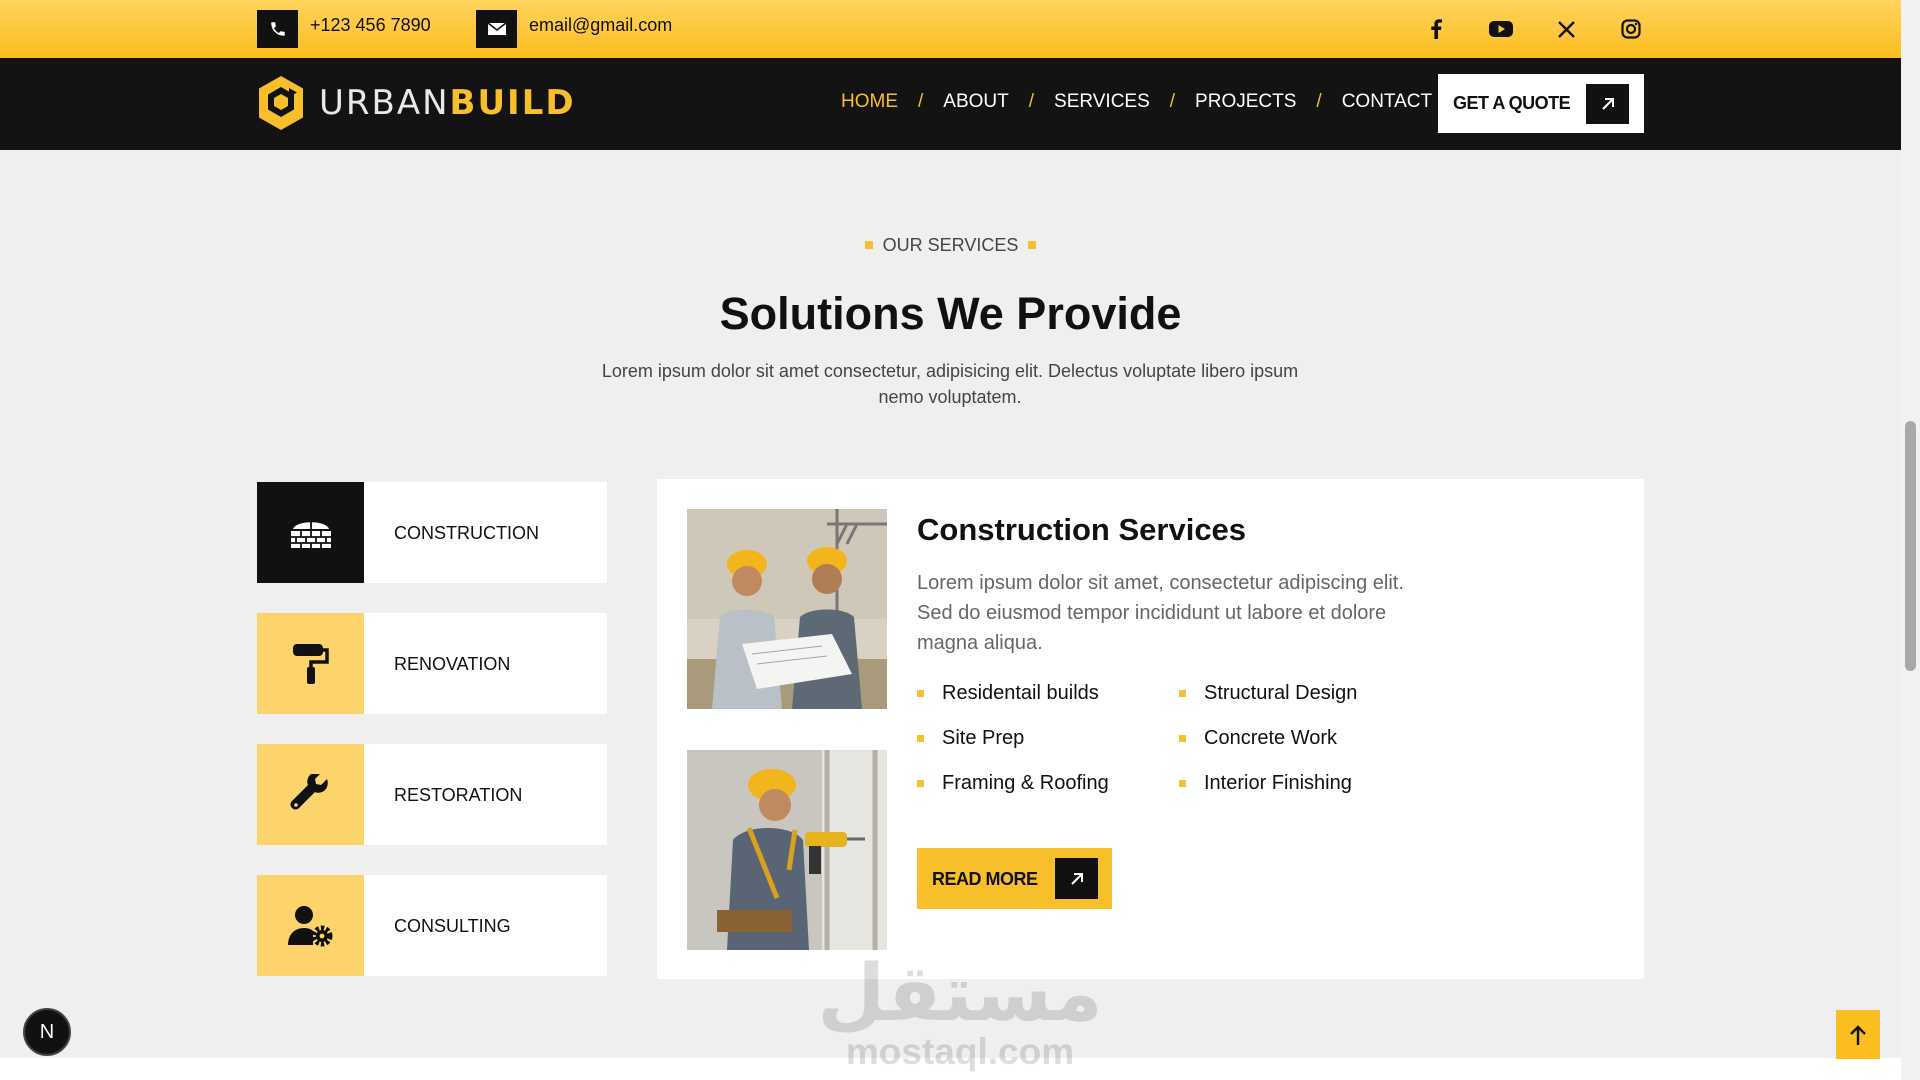 This screenshot has height=1080, width=1920. What do you see at coordinates (447, 103) in the screenshot?
I see `brand-name: URBANBUILD` at bounding box center [447, 103].